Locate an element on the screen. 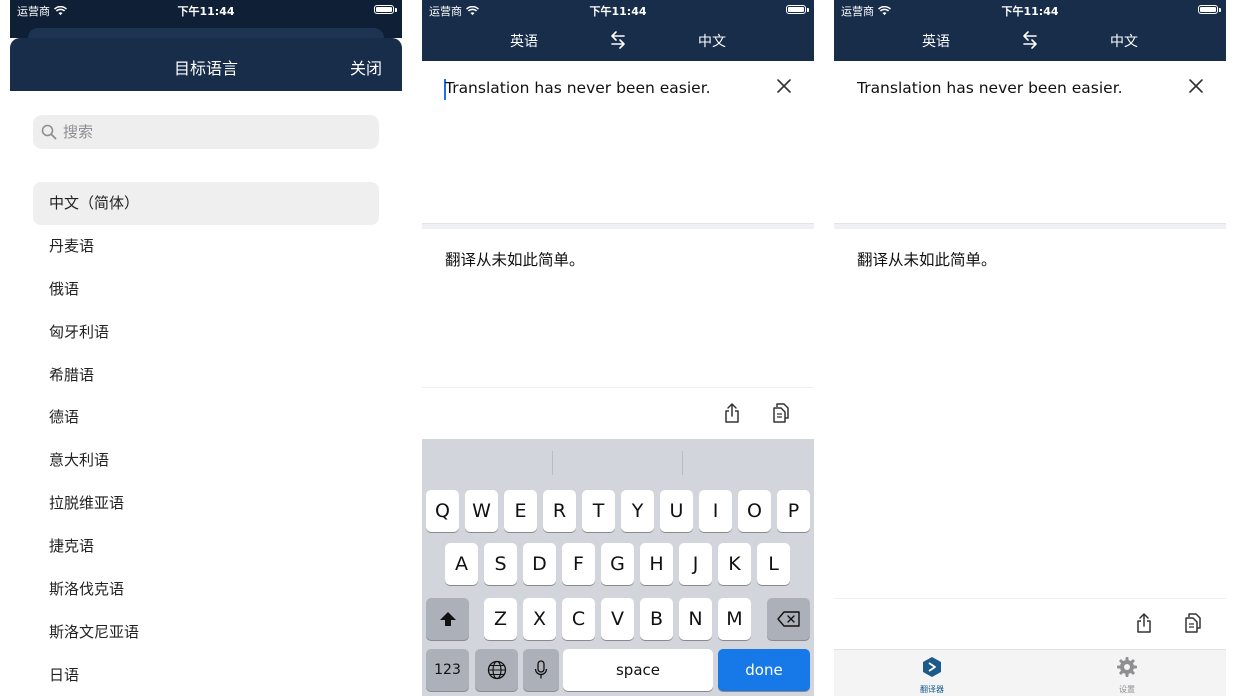 Image resolution: width=1236 pixels, height=696 pixels. shift-icon is located at coordinates (447, 619).